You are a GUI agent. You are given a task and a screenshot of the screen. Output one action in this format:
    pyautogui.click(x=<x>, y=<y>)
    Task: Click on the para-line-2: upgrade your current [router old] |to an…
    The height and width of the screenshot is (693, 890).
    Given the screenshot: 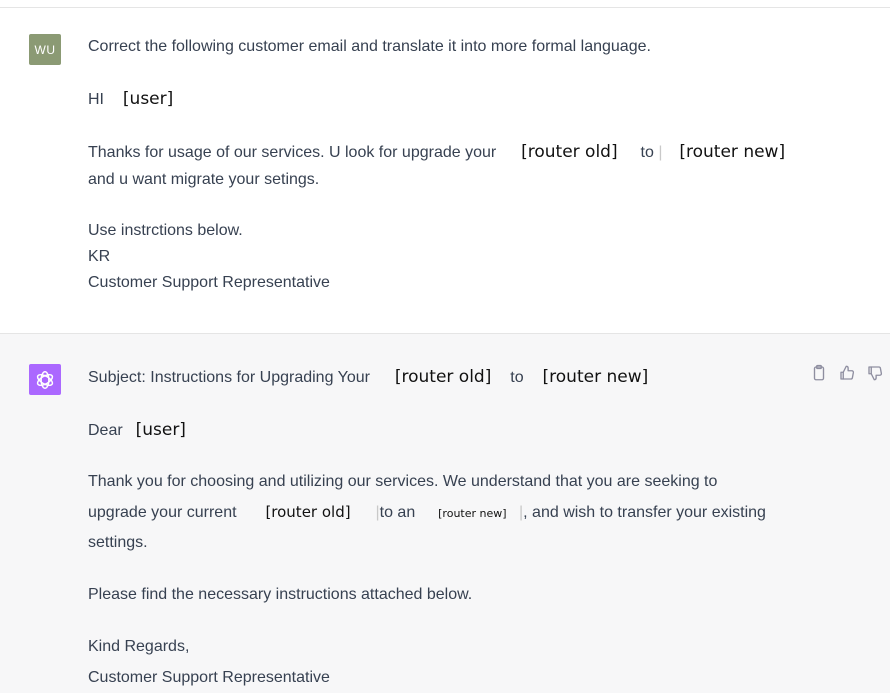 What is the action you would take?
    pyautogui.click(x=427, y=512)
    